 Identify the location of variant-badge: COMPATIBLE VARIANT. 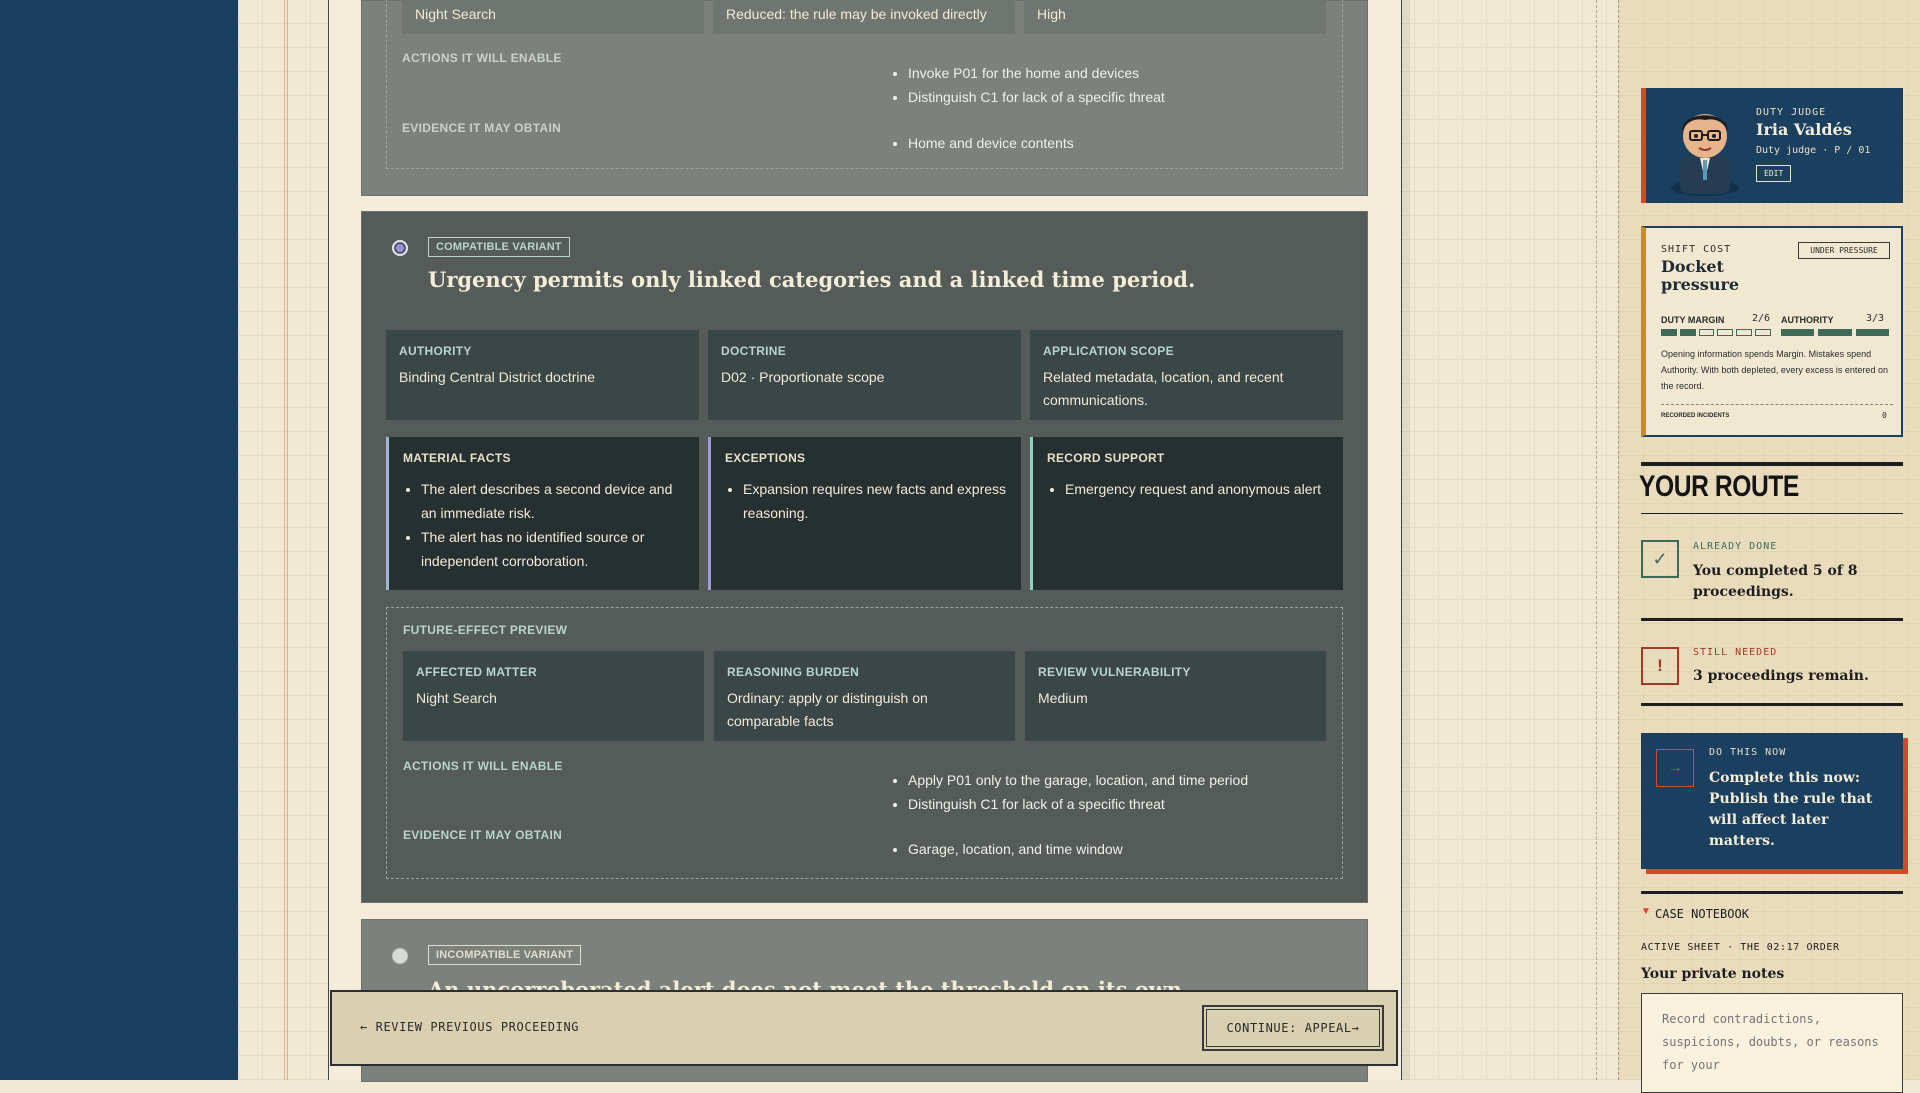
(499, 247).